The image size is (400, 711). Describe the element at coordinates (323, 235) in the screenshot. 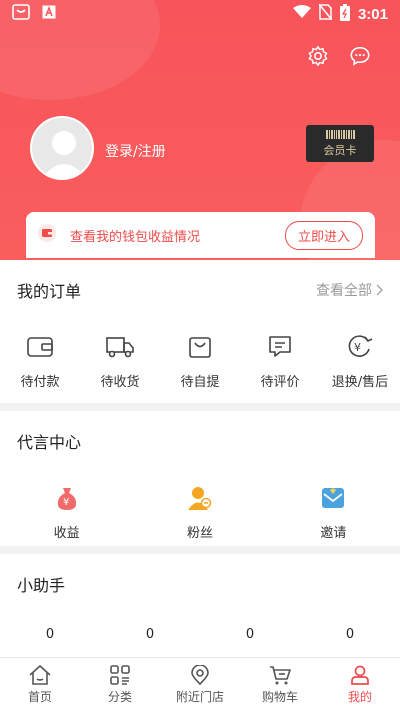

I see `enter-wallet-button: 立即进入` at that location.